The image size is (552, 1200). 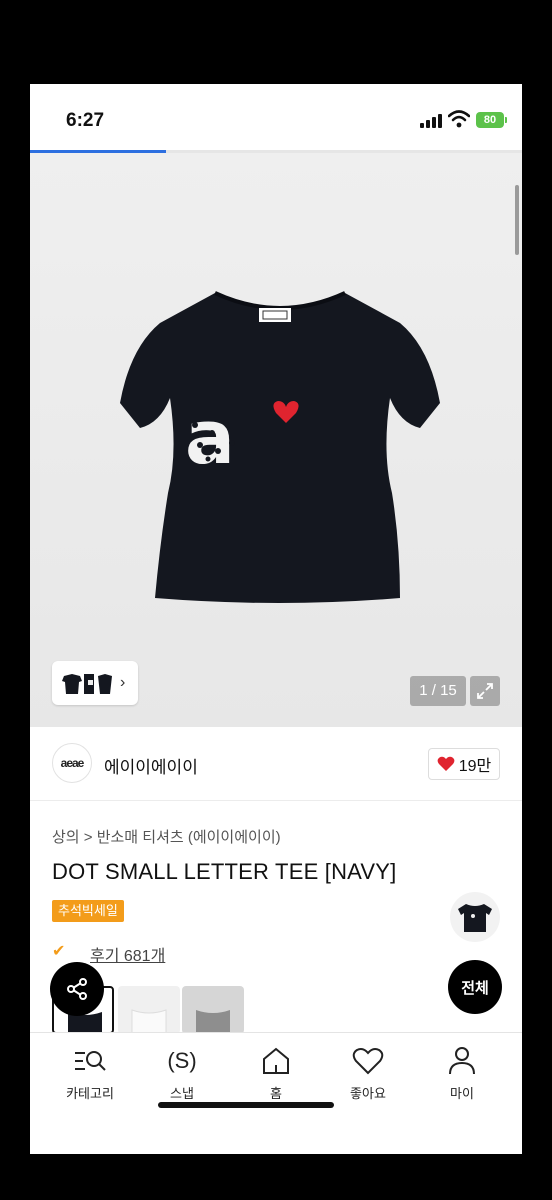 I want to click on mini-tee-icon, so click(x=475, y=918).